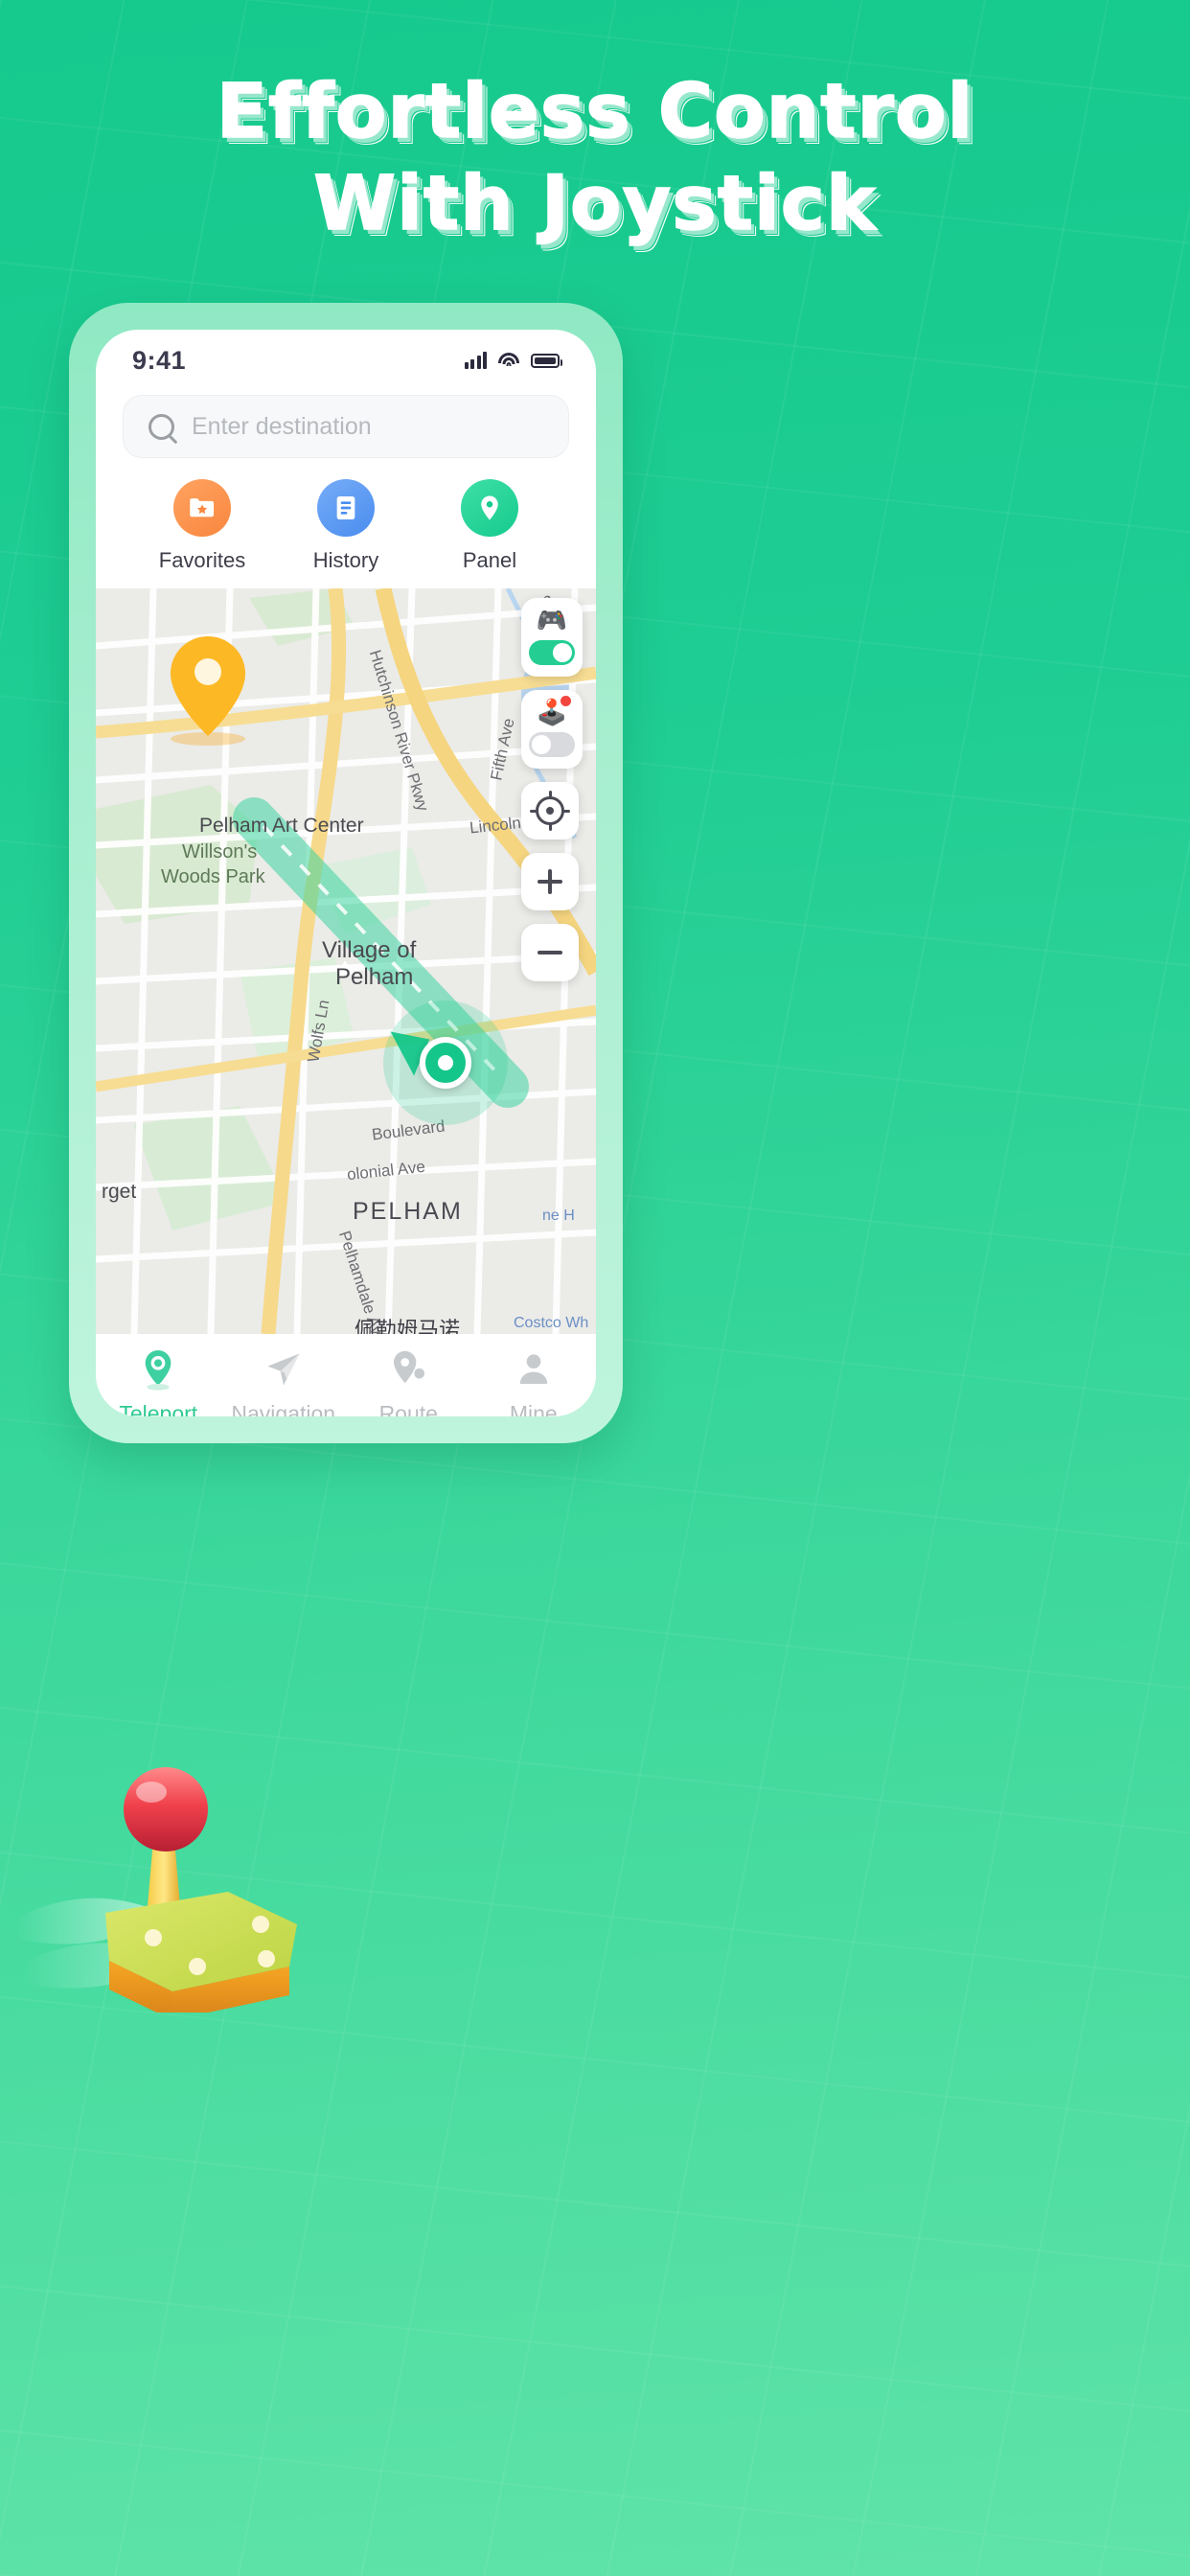  Describe the element at coordinates (162, 426) in the screenshot. I see `search-icon` at that location.